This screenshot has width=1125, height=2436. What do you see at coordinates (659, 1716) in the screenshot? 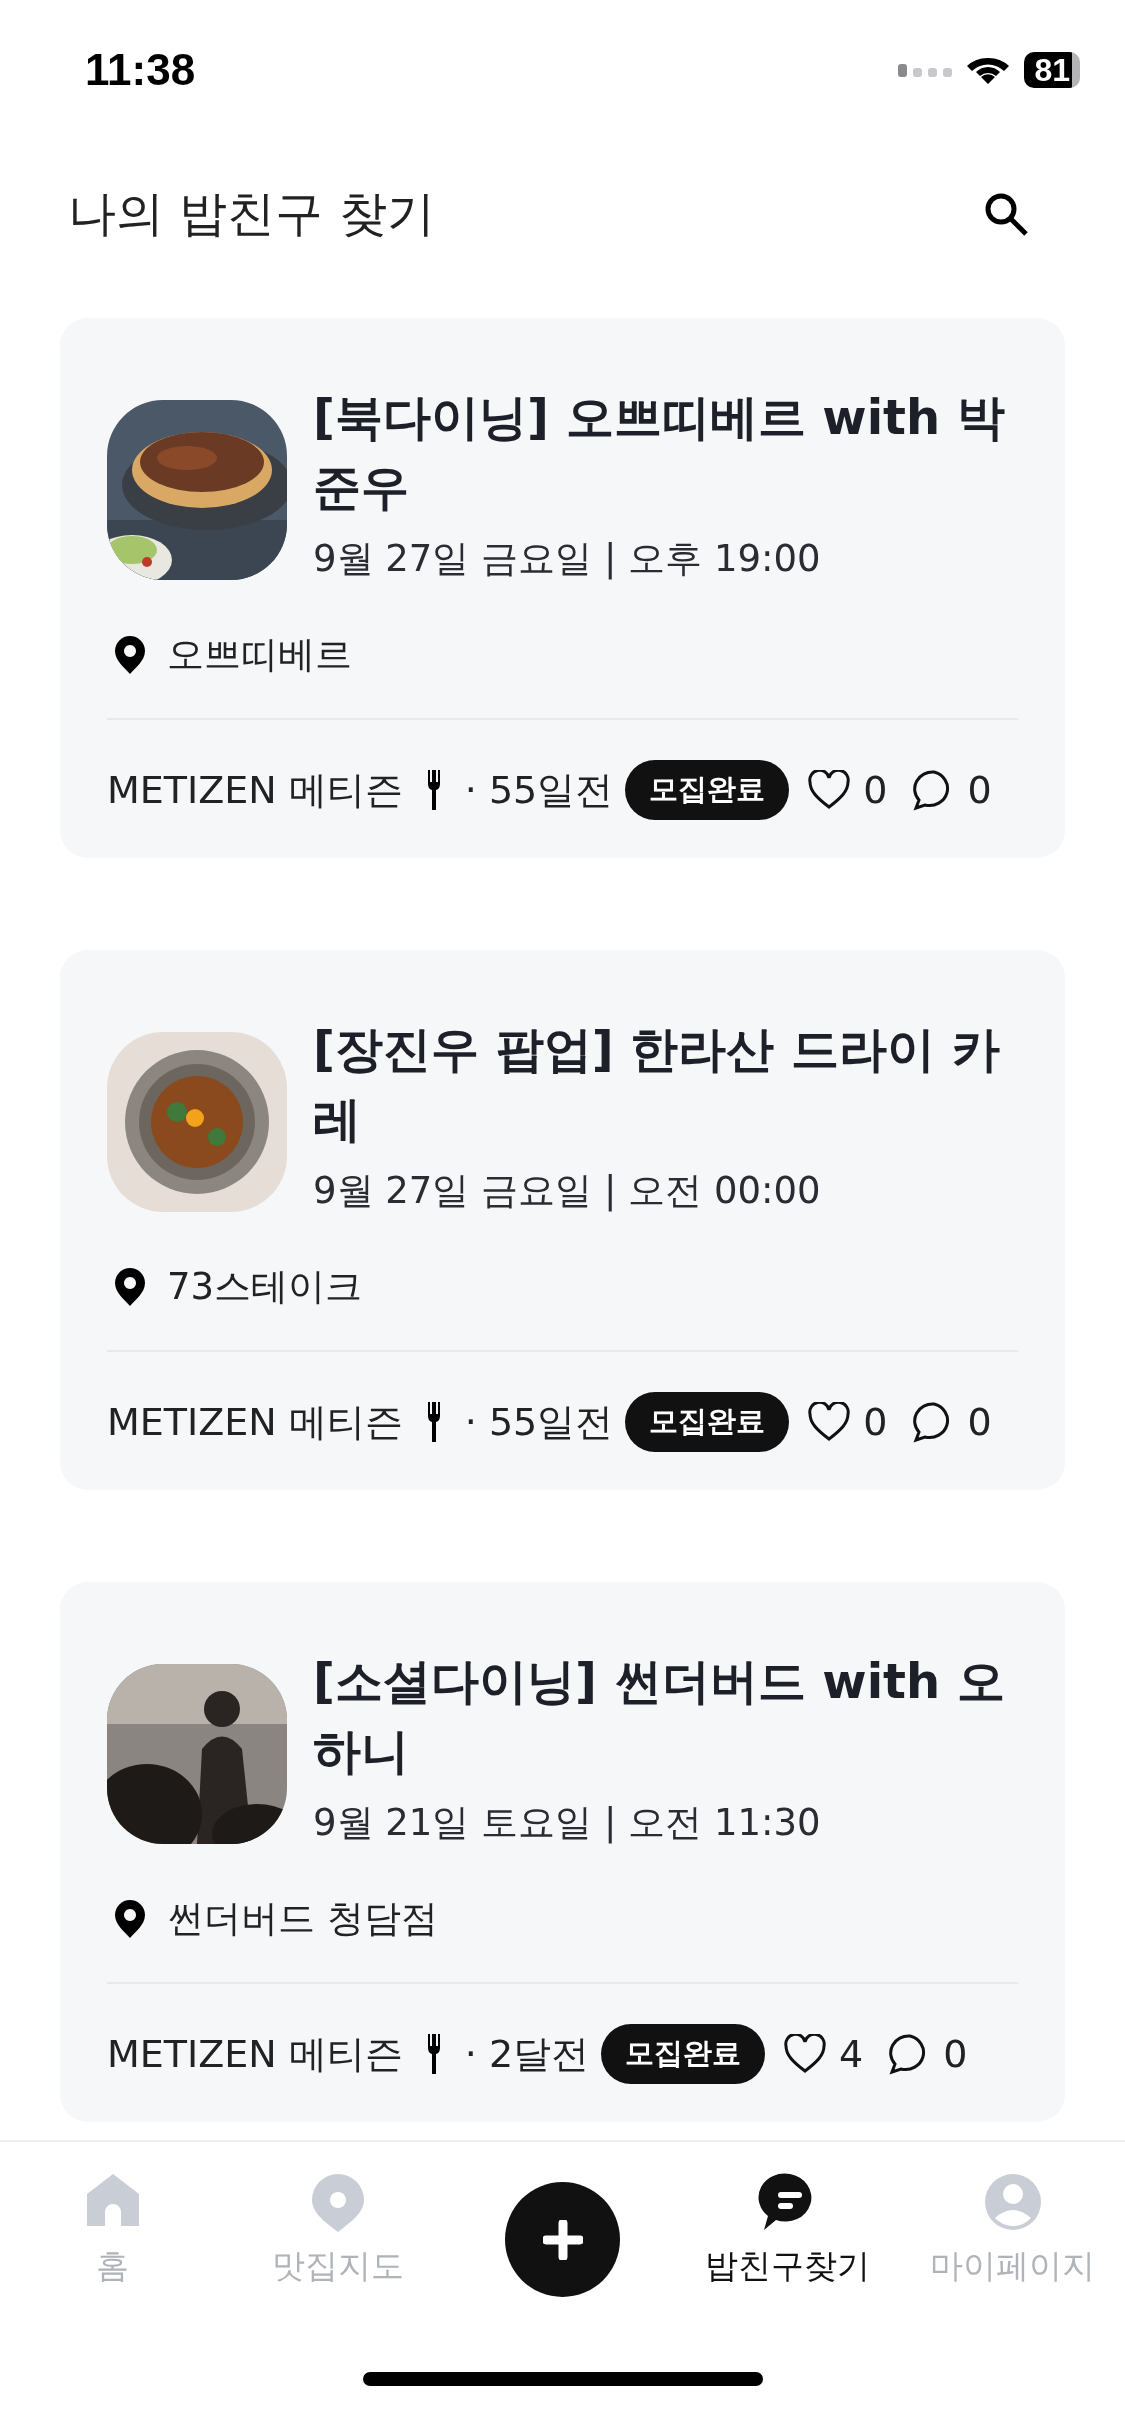
I see `post-title: [소셜다이닝] 썬더버드 with 오하니` at bounding box center [659, 1716].